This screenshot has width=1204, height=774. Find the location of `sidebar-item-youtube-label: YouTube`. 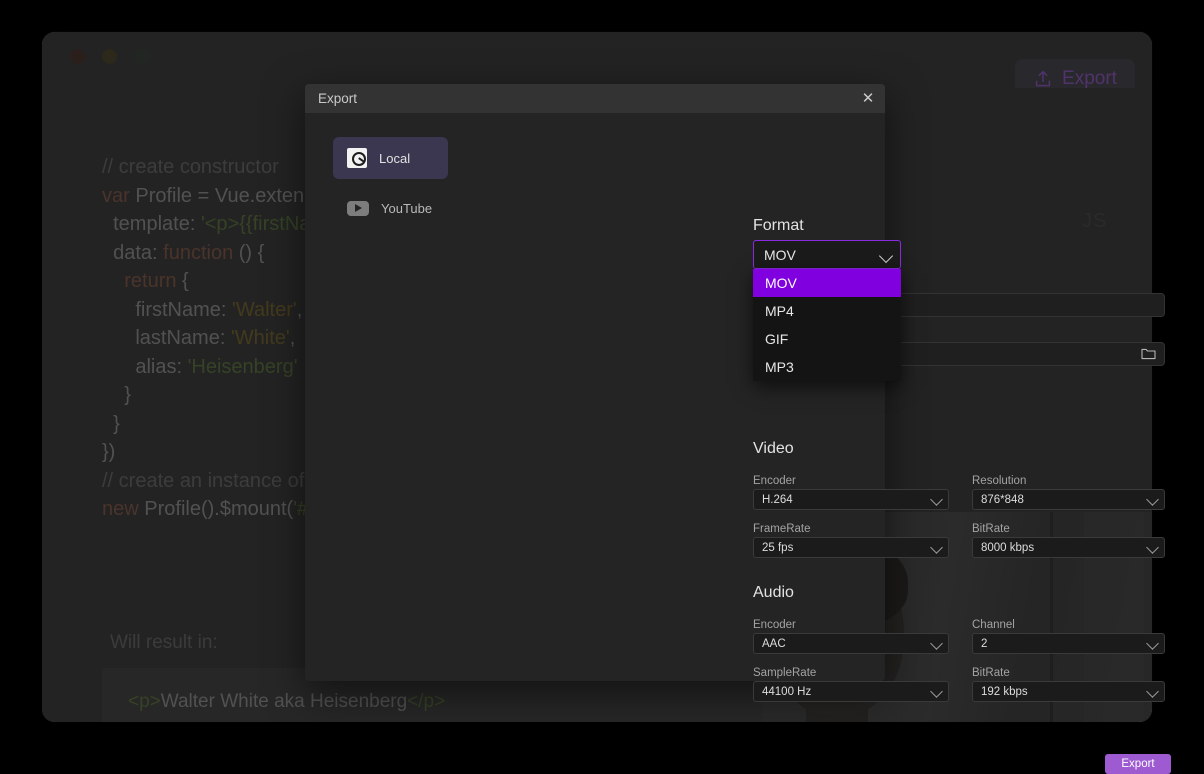

sidebar-item-youtube-label: YouTube is located at coordinates (407, 208).